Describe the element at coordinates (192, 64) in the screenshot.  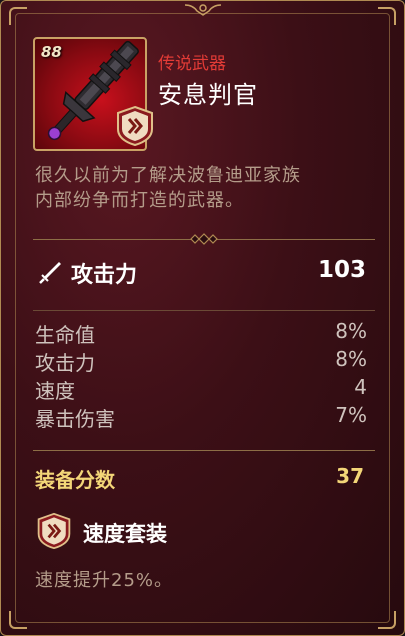
I see `item-rarity: 传说武器` at that location.